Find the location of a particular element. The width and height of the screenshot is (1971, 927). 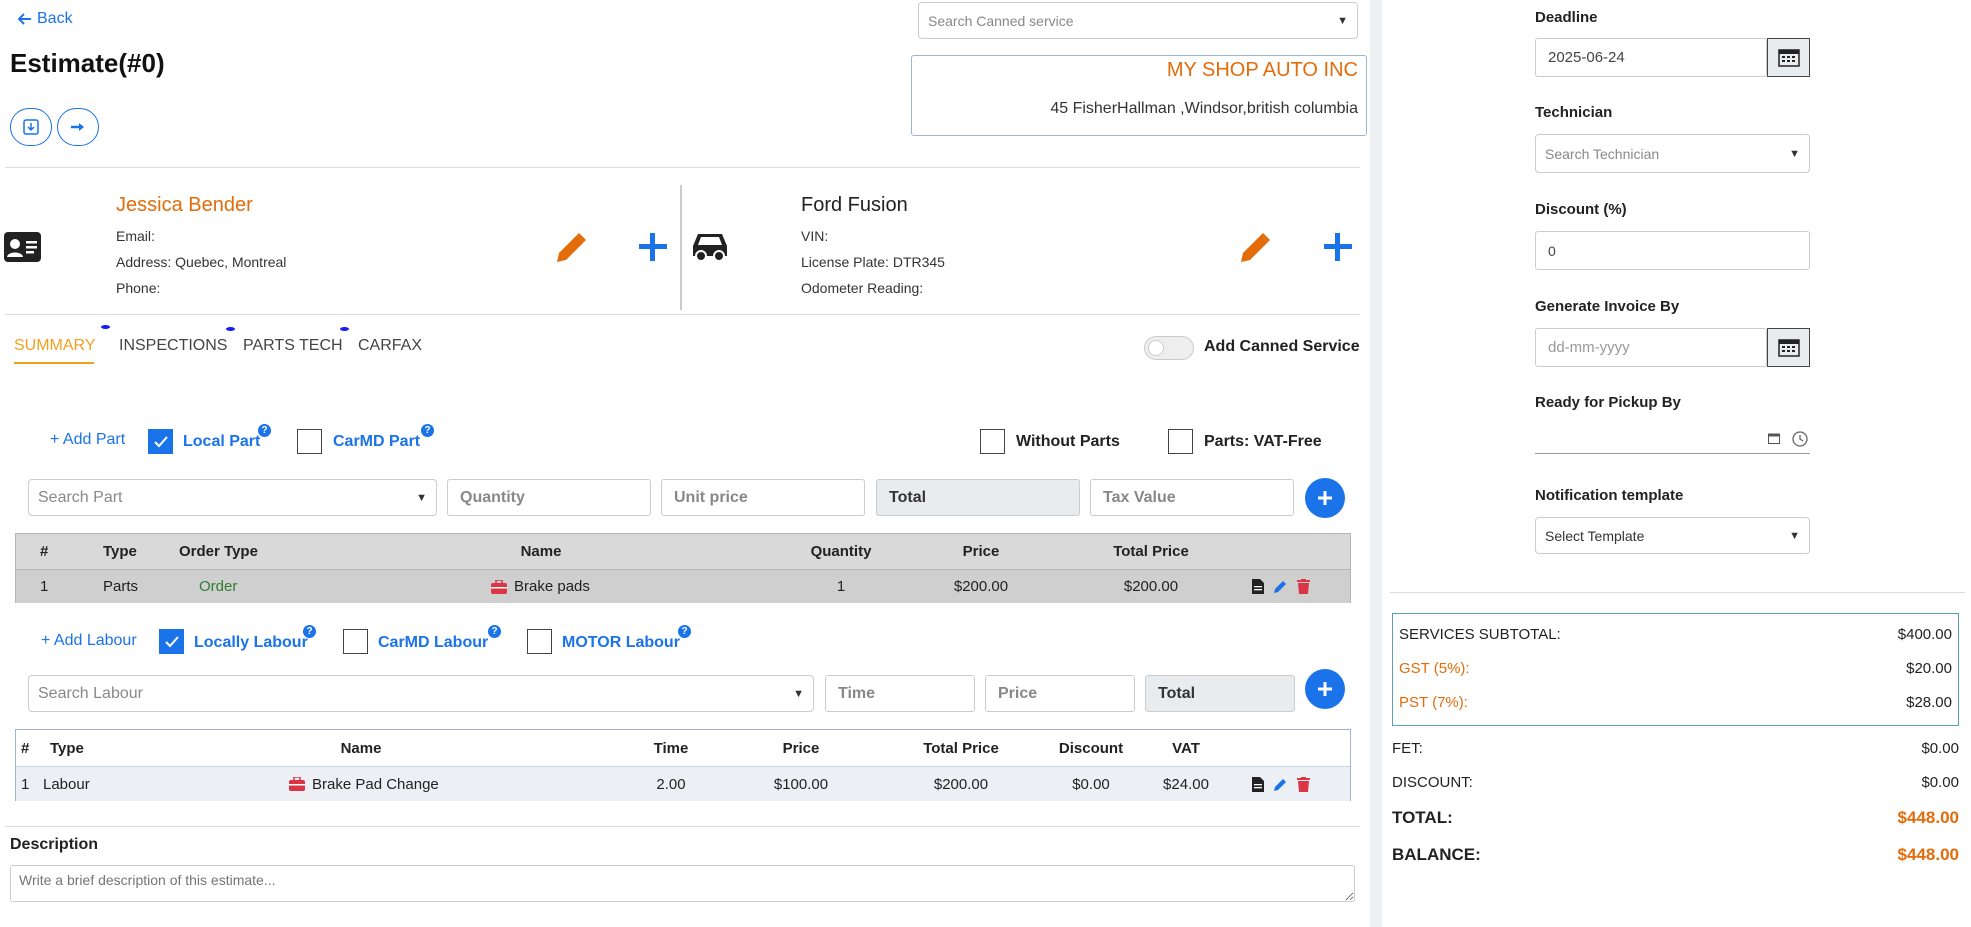

search-part-select: Search Part ▼ is located at coordinates (232, 497).